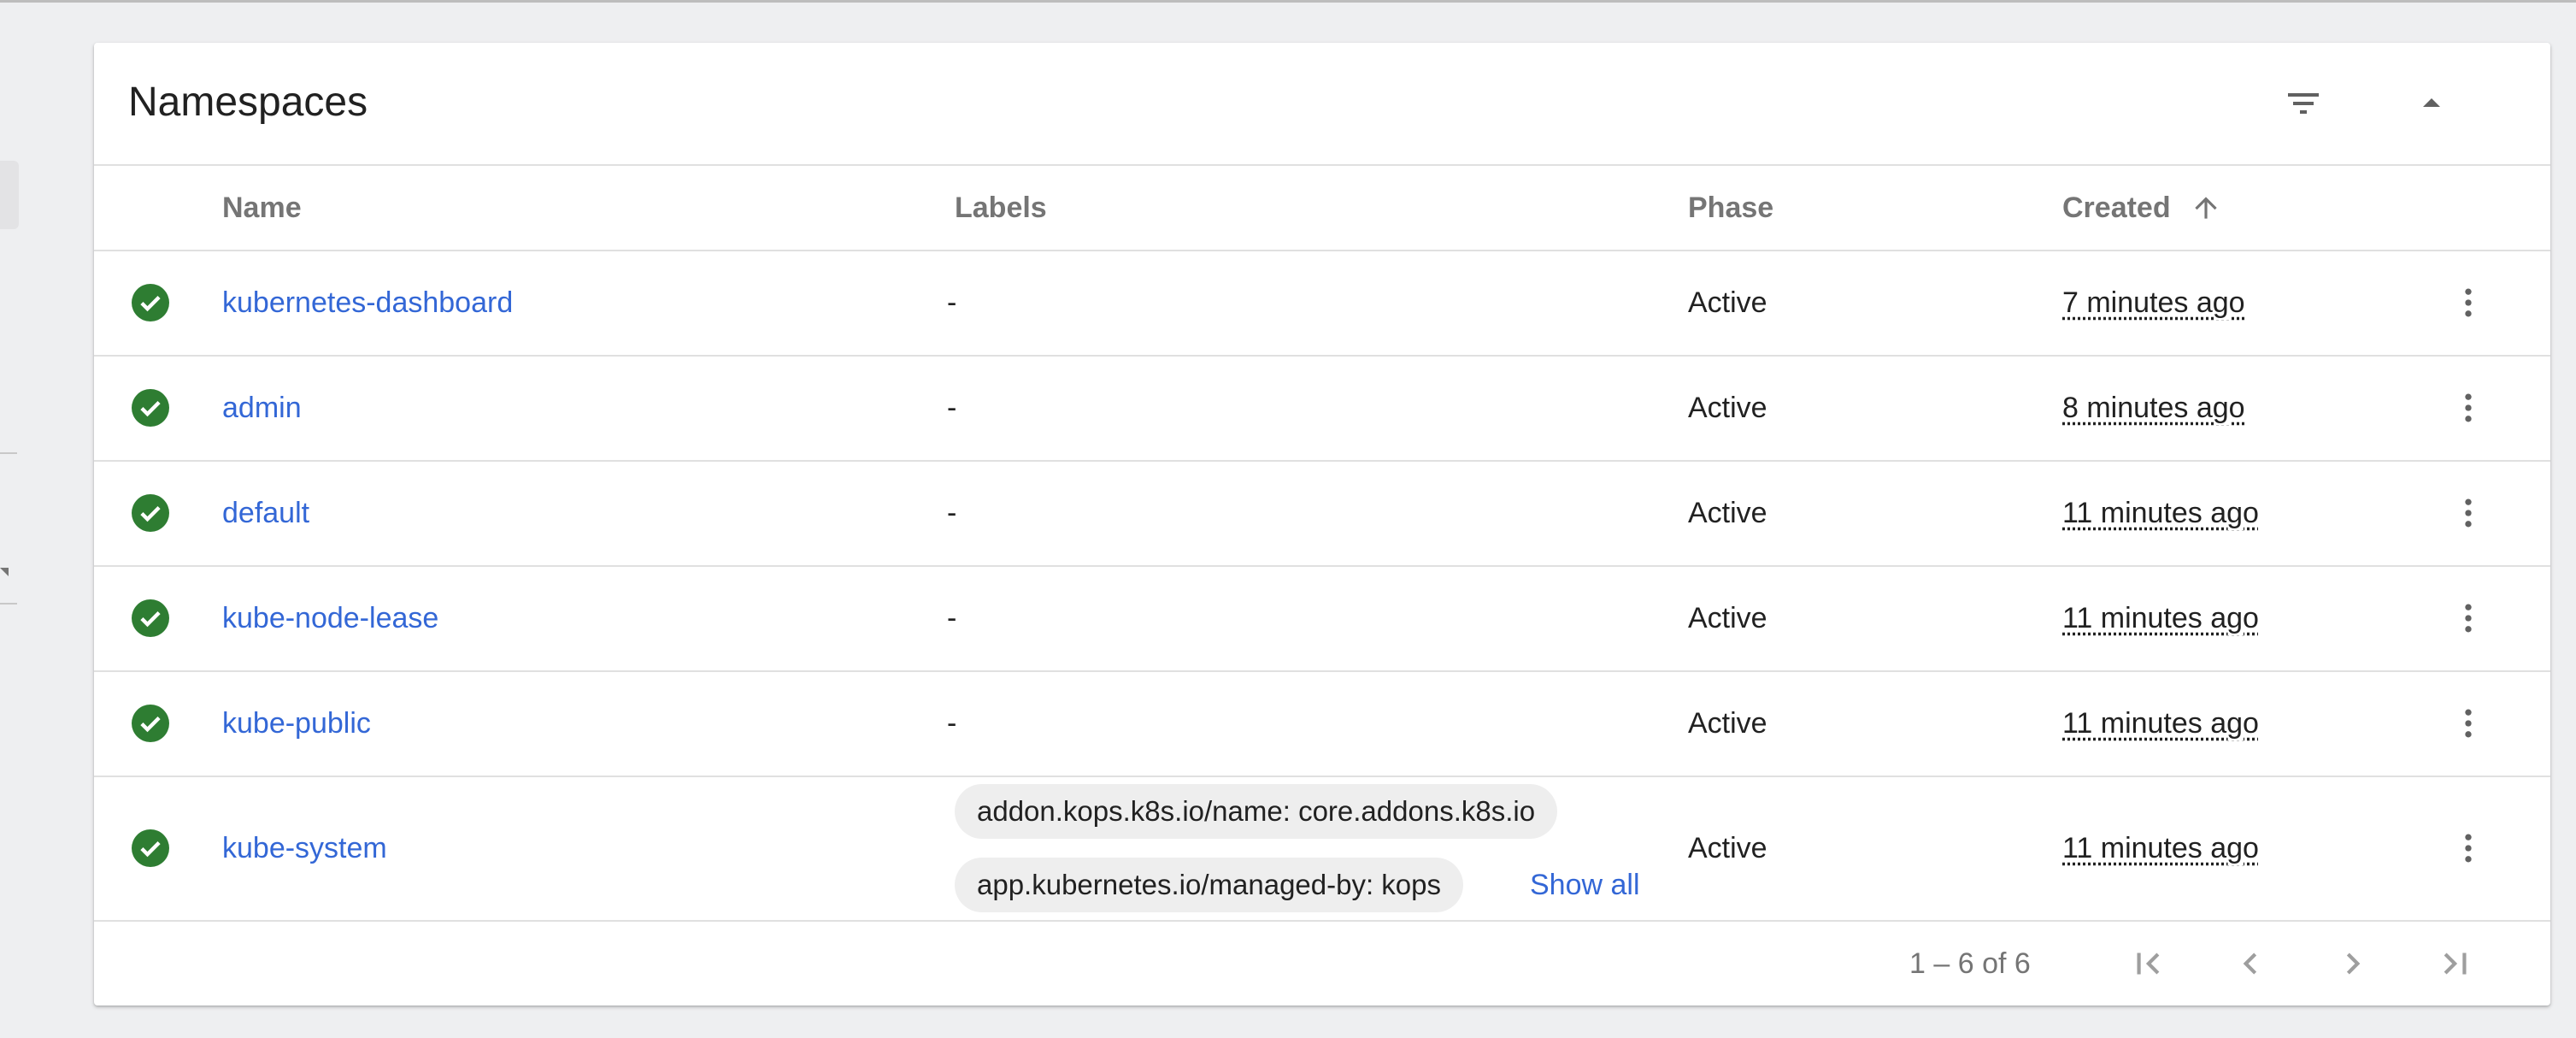  I want to click on namespace-link: kubernetes-dashboard, so click(367, 303).